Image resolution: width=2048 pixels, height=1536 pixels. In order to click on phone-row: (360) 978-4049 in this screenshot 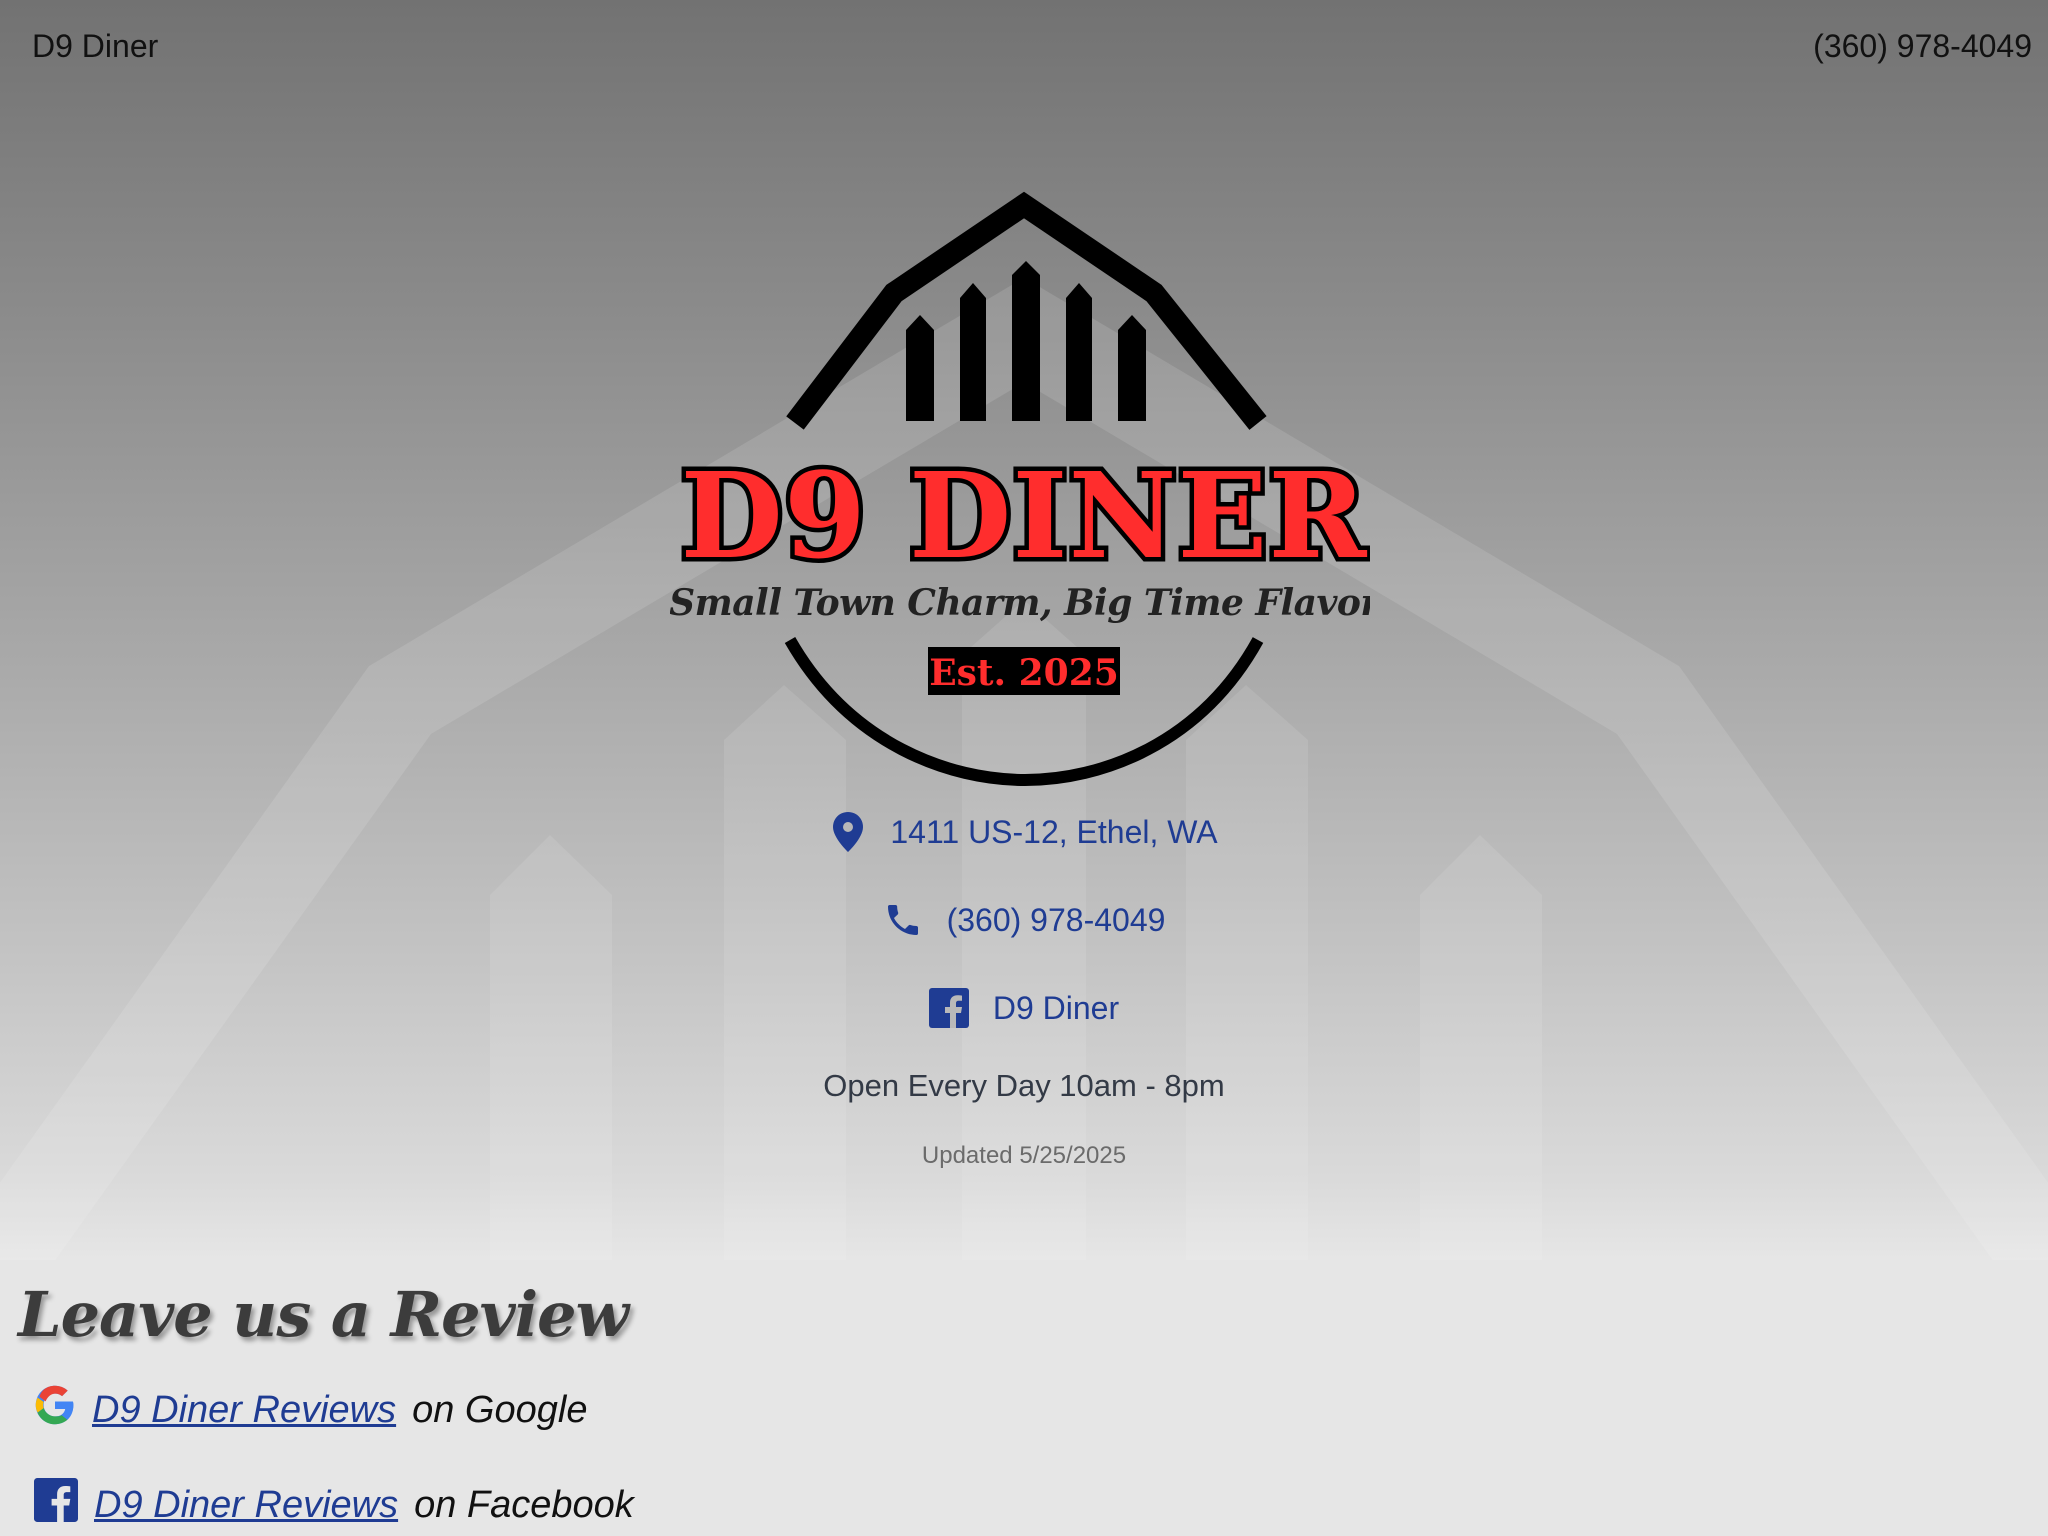, I will do `click(1024, 920)`.